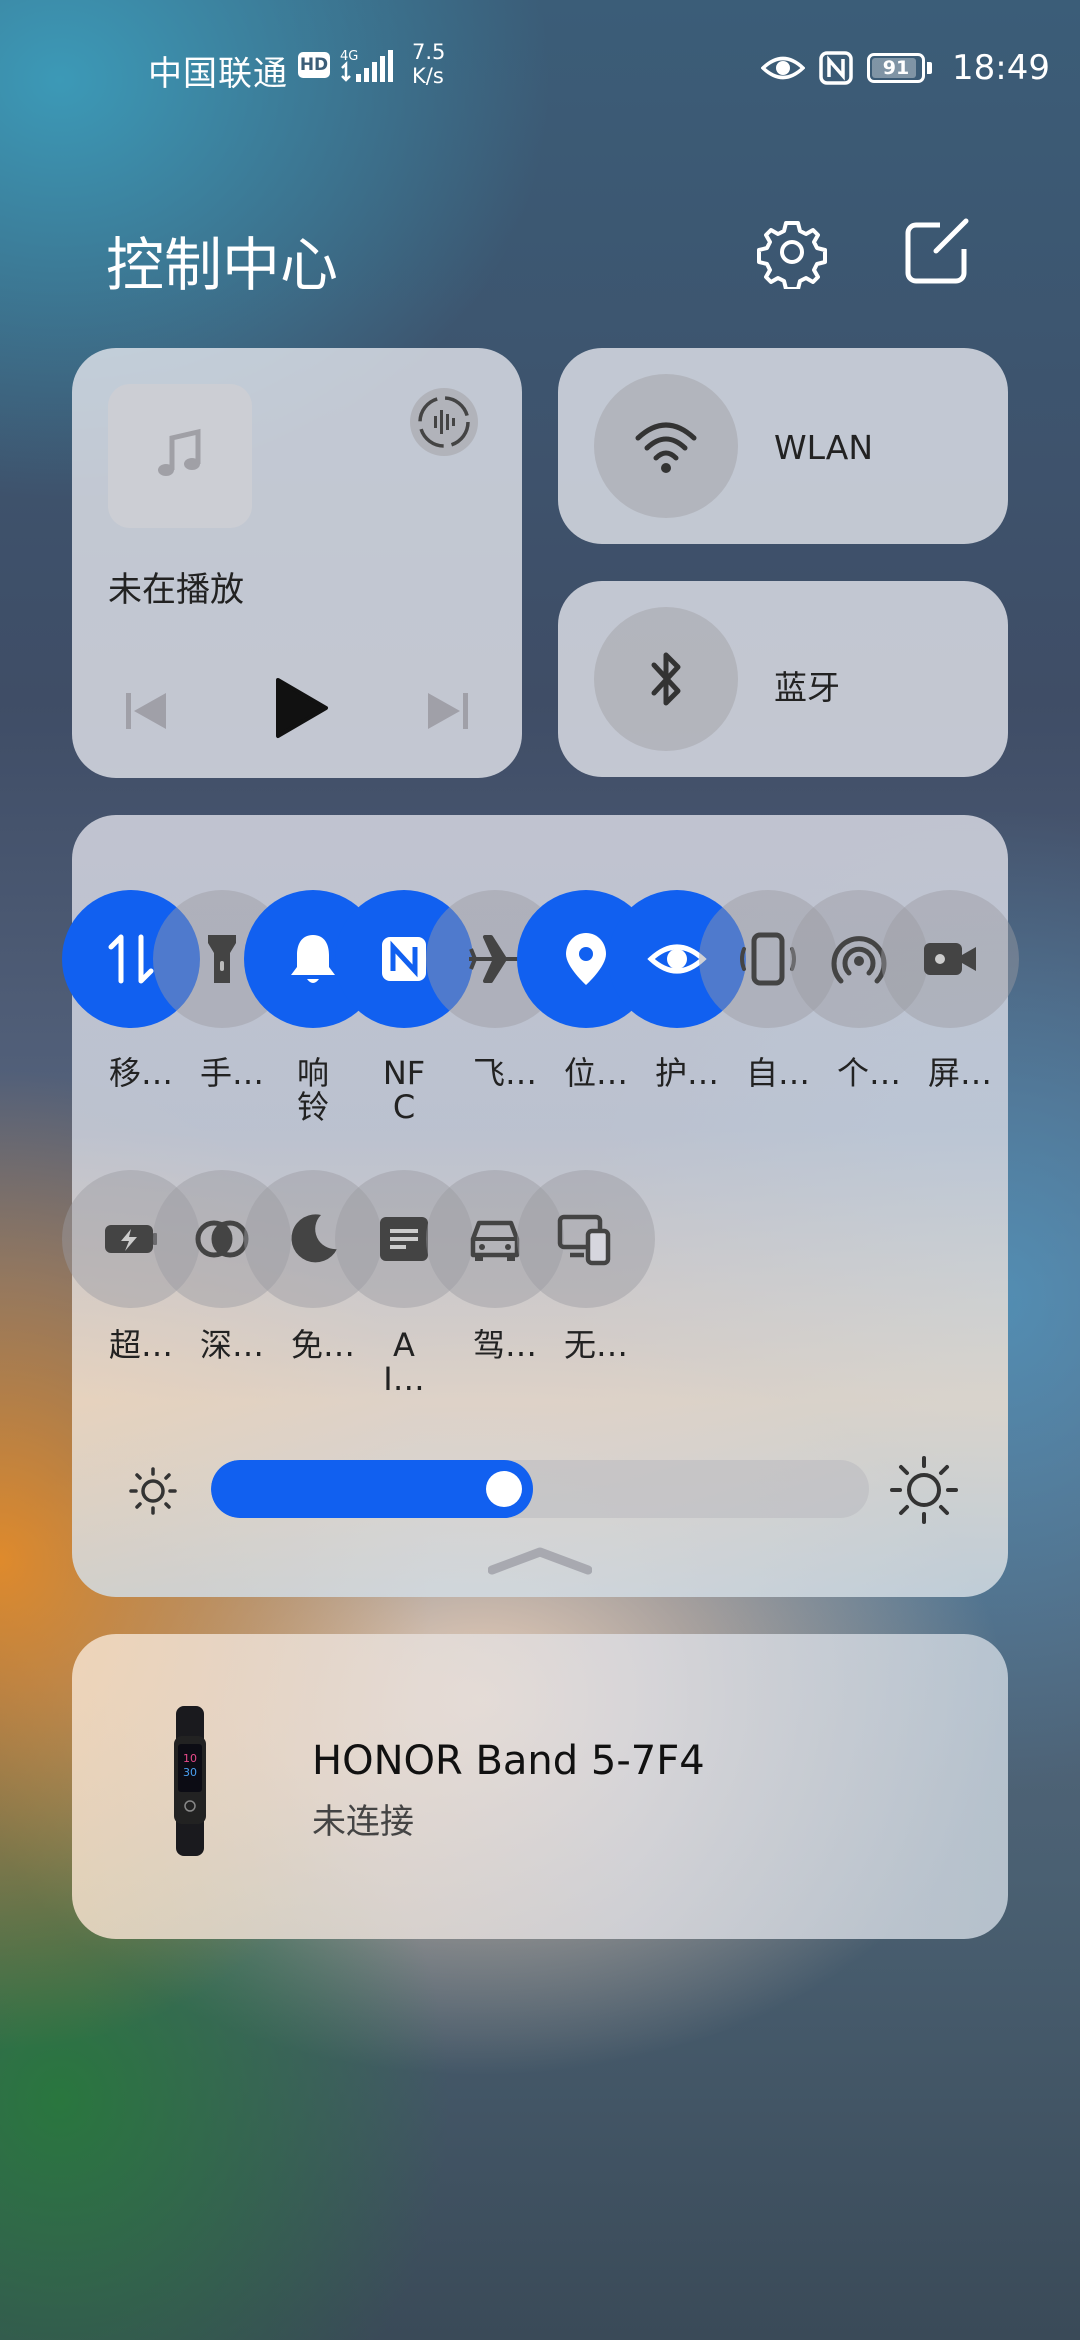 The image size is (1080, 2340). Describe the element at coordinates (540, 1489) in the screenshot. I see `brightness-slider` at that location.